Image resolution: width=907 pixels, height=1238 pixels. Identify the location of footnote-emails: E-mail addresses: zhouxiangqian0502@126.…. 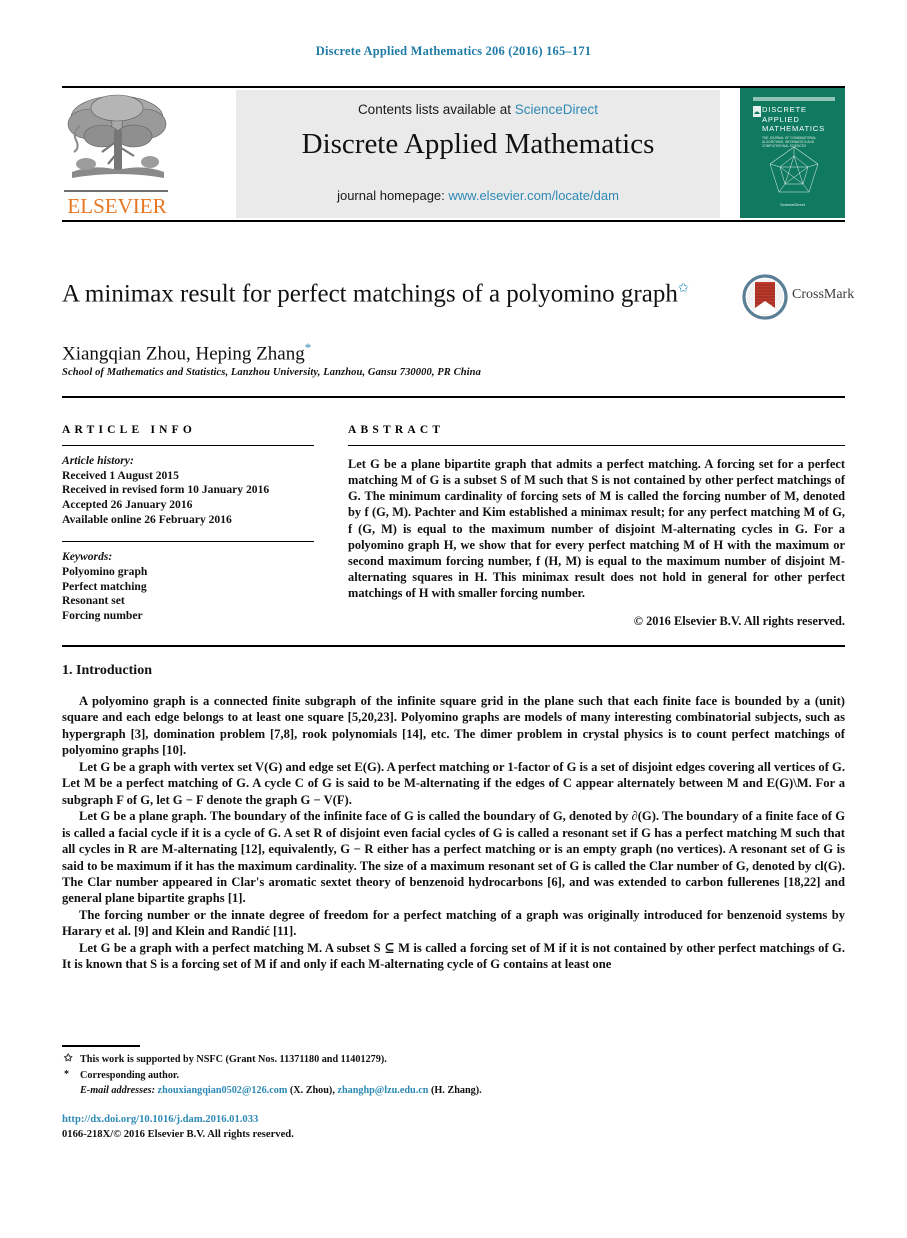
(281, 1090).